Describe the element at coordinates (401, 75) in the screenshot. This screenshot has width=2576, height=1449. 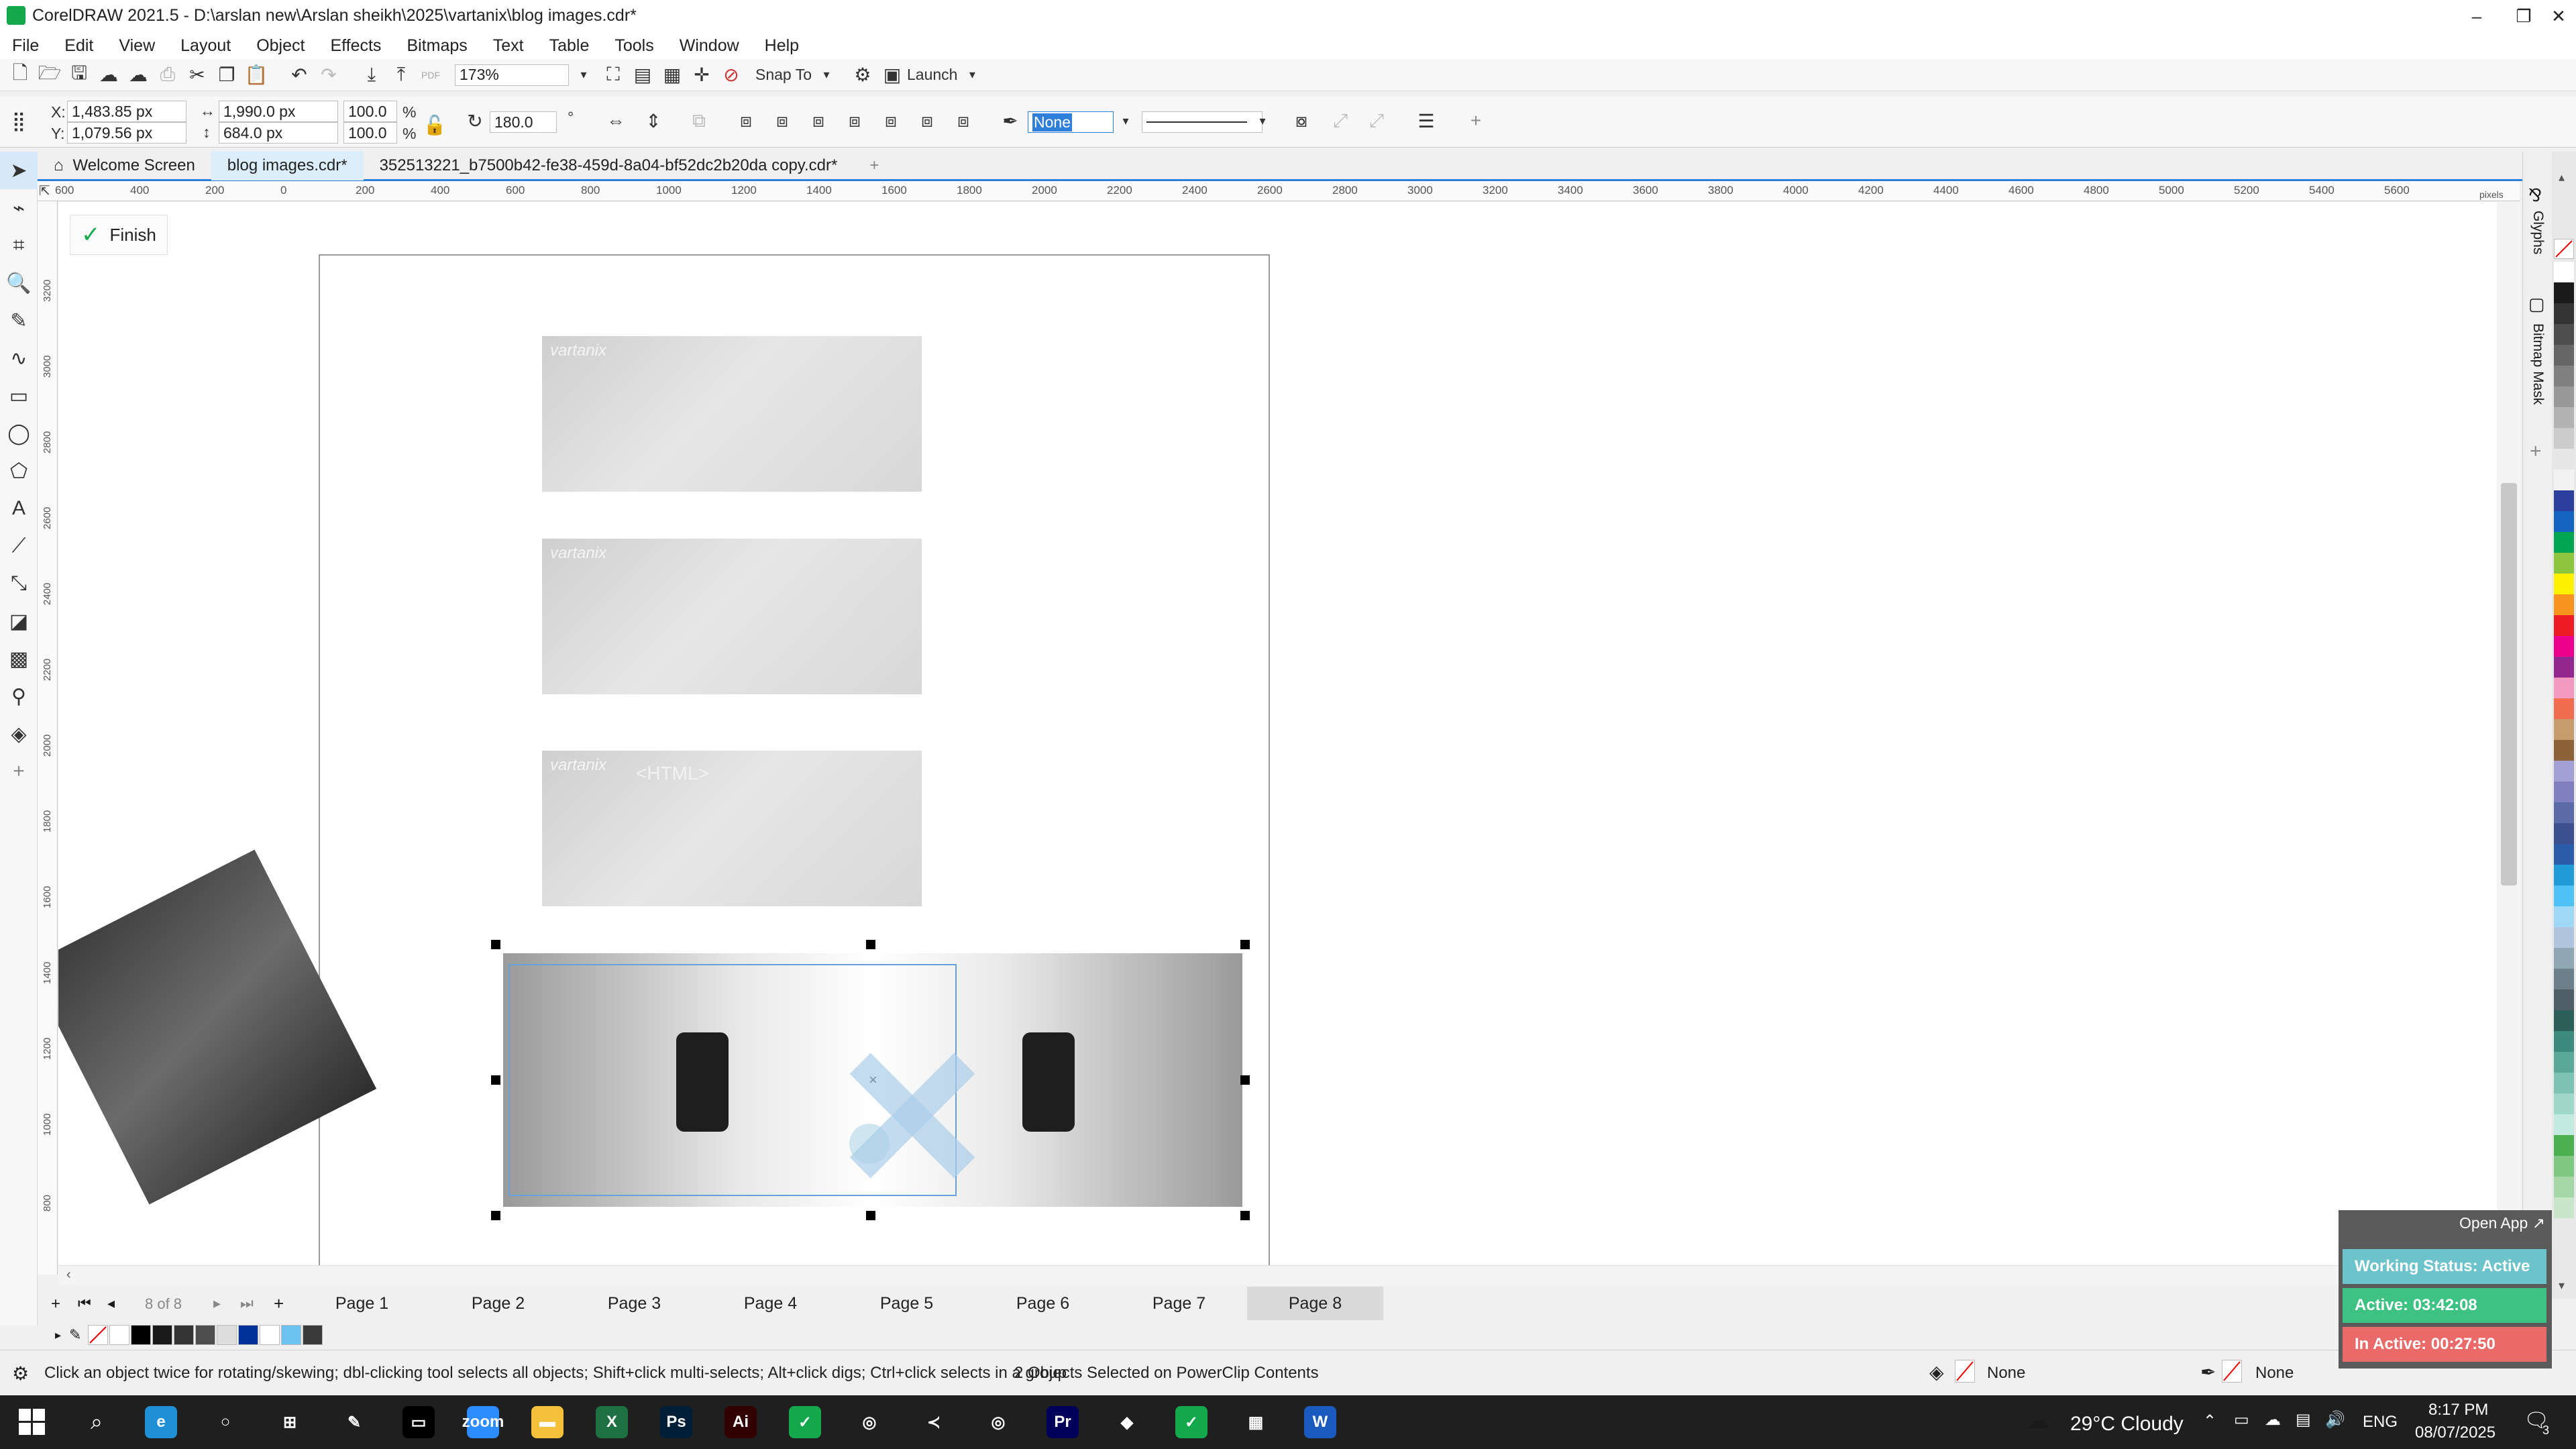
I see `export-icon: ⤒` at that location.